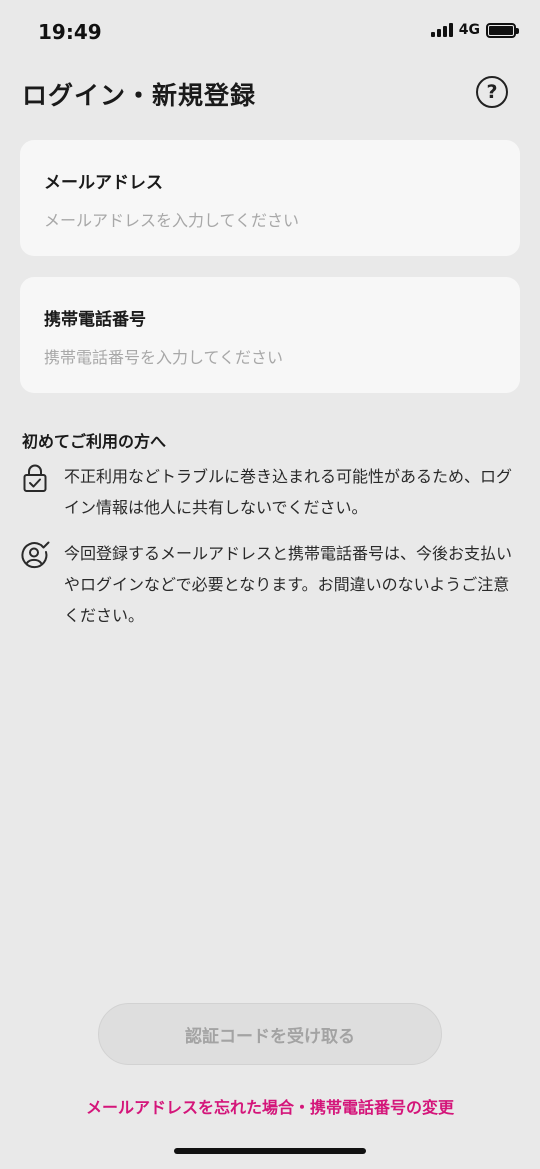 Image resolution: width=540 pixels, height=1169 pixels. What do you see at coordinates (103, 183) in the screenshot?
I see `email-field-label: メールアドレス` at bounding box center [103, 183].